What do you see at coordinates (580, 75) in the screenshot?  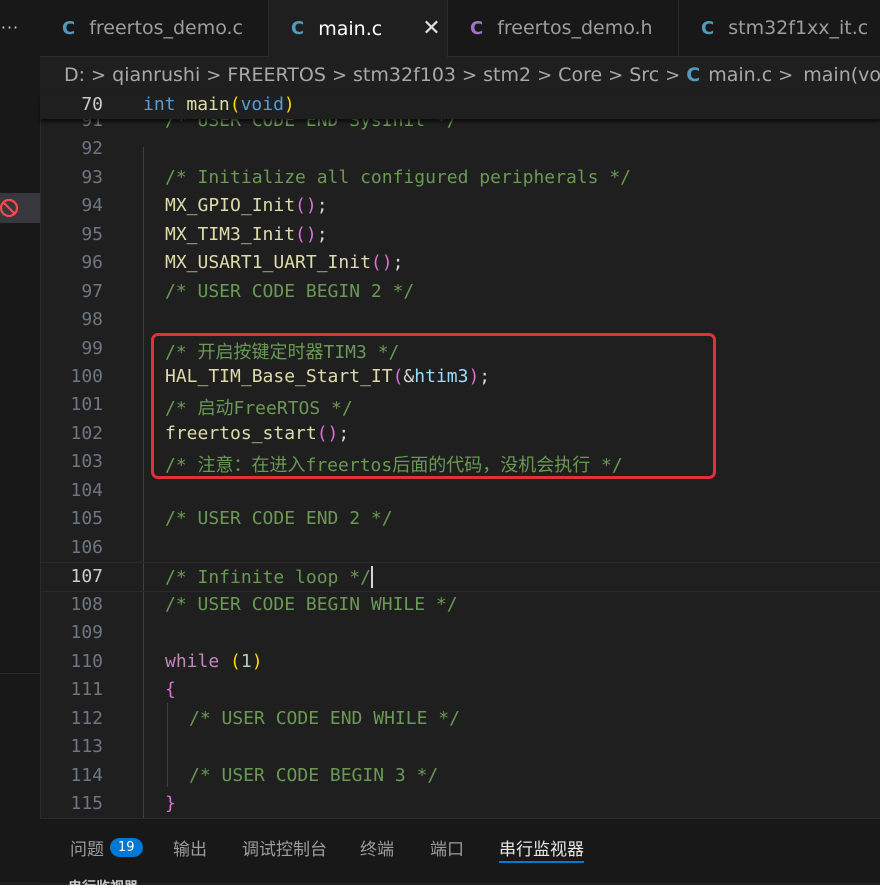 I see `breadcrumb-item-core: Core` at bounding box center [580, 75].